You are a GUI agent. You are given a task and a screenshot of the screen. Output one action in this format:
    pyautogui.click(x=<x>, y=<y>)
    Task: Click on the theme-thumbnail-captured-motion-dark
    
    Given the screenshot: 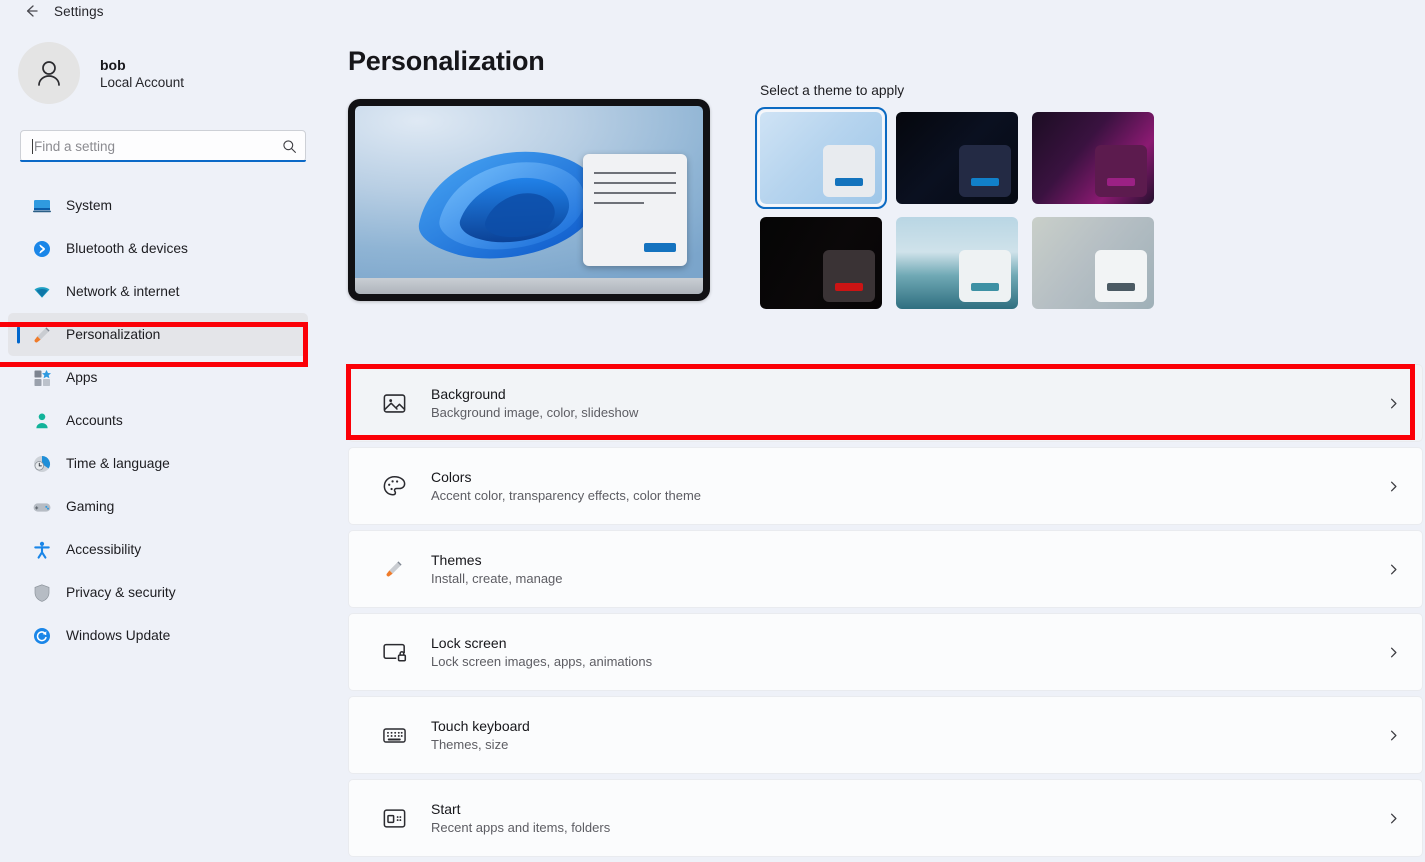 What is the action you would take?
    pyautogui.click(x=821, y=263)
    